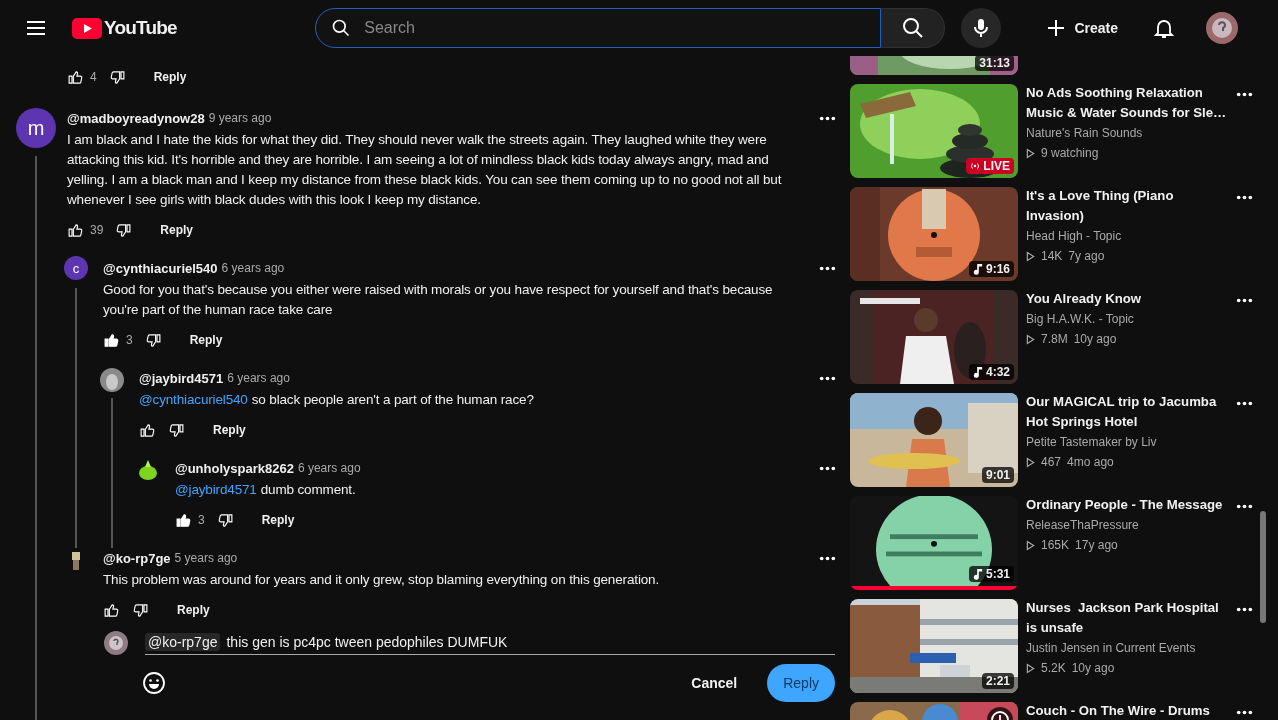 Image resolution: width=1278 pixels, height=720 pixels. Describe the element at coordinates (240, 118) in the screenshot. I see `comment-time: 9 years ago` at that location.